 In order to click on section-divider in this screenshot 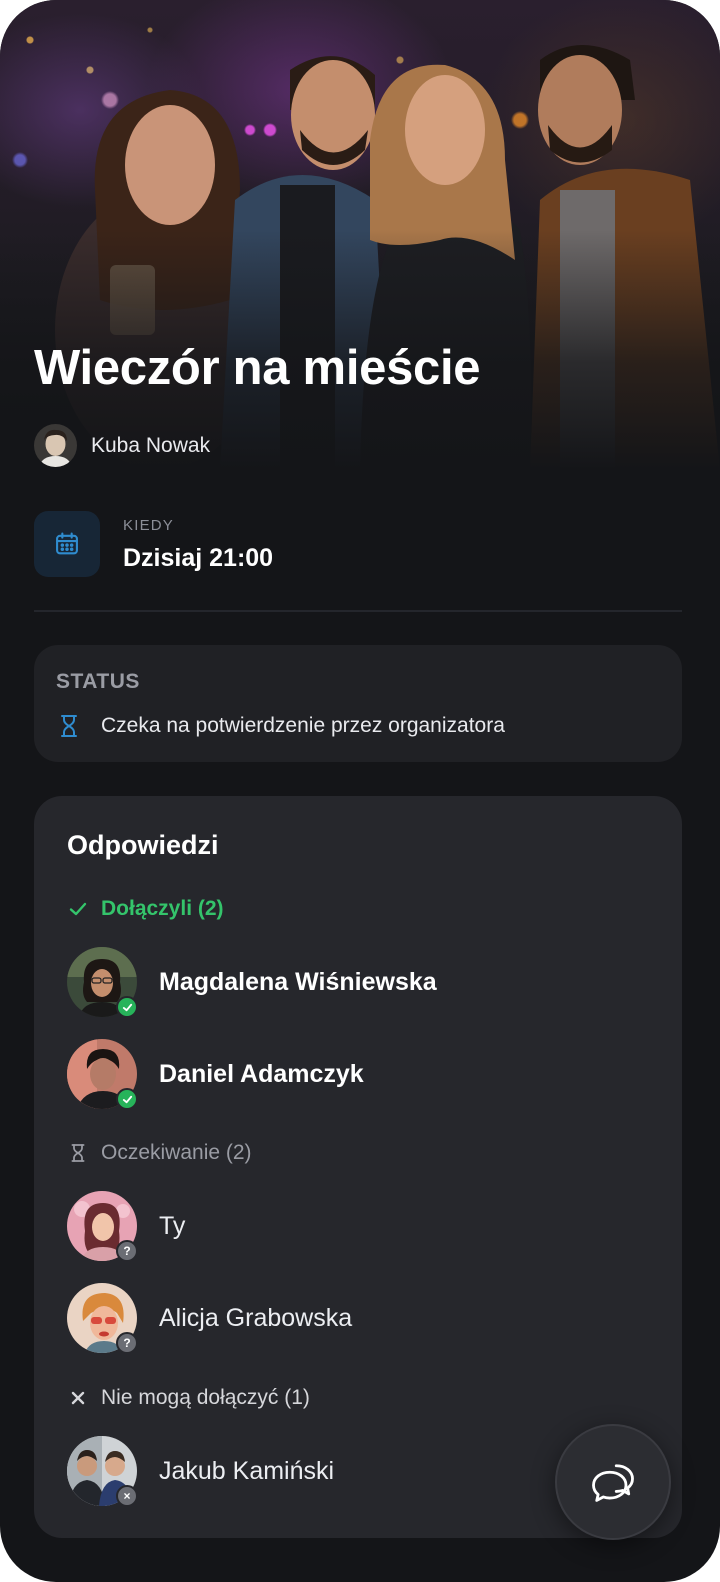, I will do `click(358, 611)`.